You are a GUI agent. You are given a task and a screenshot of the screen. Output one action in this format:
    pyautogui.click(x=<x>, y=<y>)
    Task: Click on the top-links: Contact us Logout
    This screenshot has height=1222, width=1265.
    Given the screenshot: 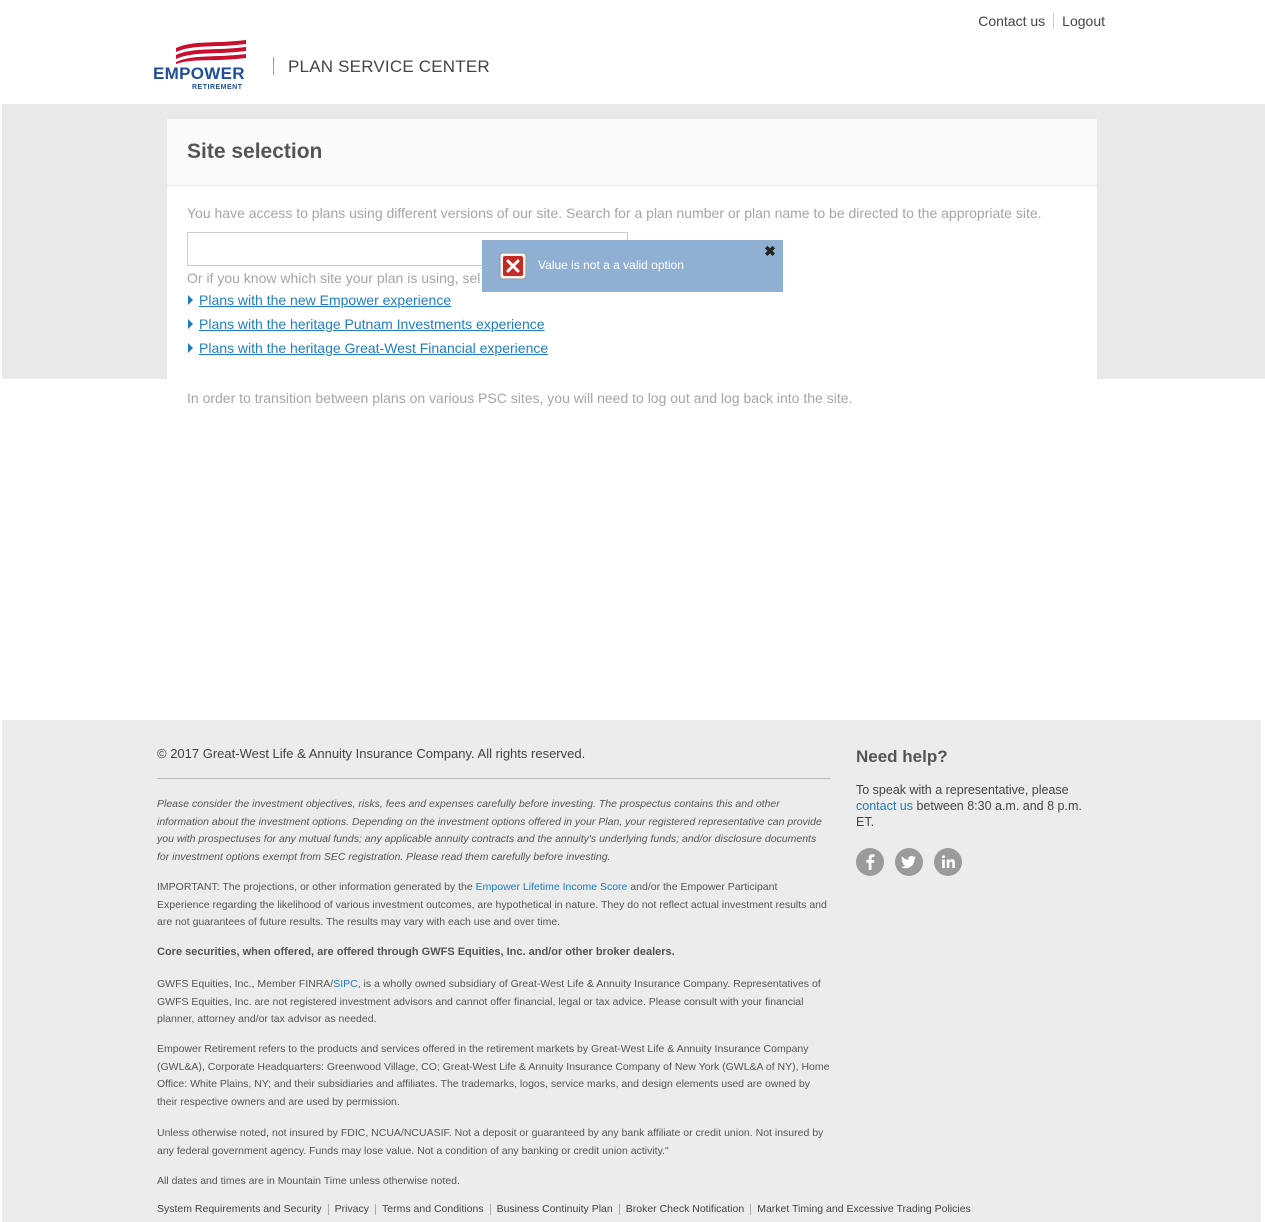 What is the action you would take?
    pyautogui.click(x=1041, y=21)
    